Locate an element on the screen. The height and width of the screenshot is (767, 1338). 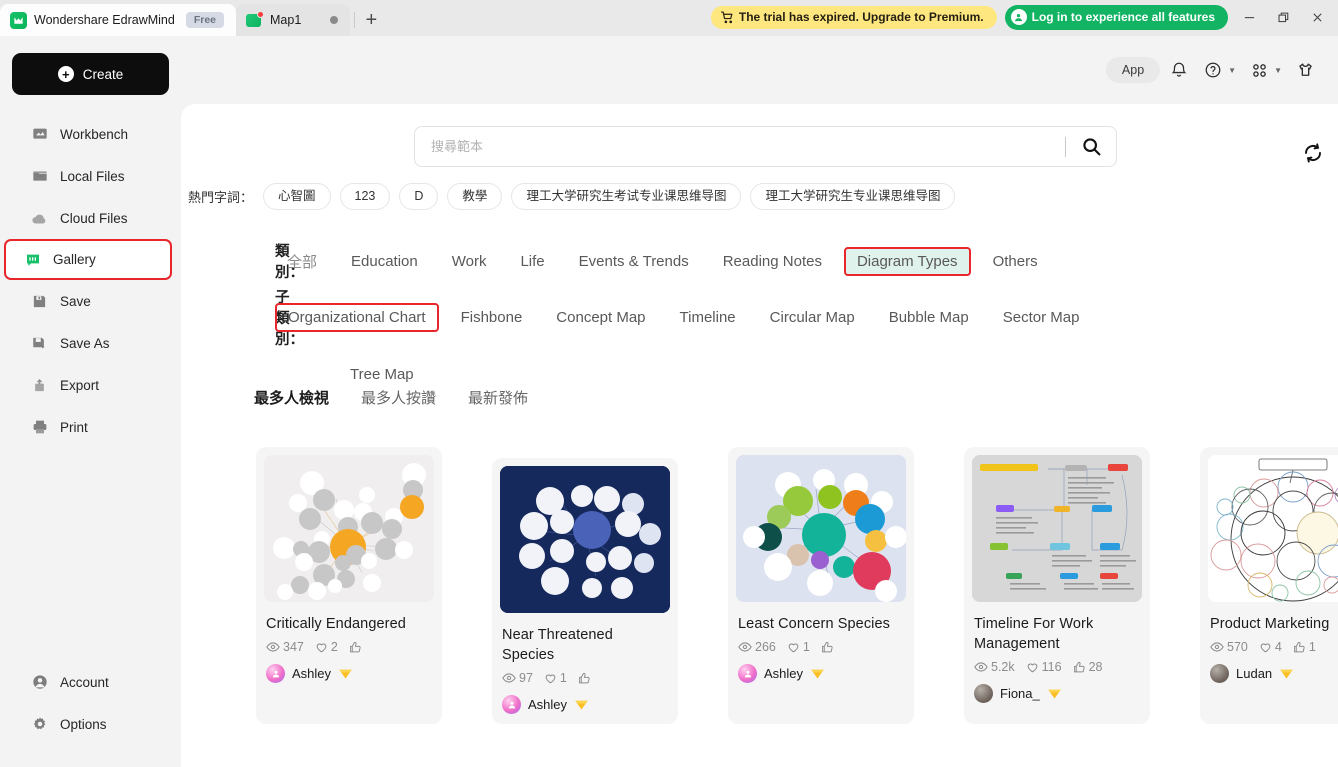
sidebar-item-label: Account is located at coordinates (84, 682).